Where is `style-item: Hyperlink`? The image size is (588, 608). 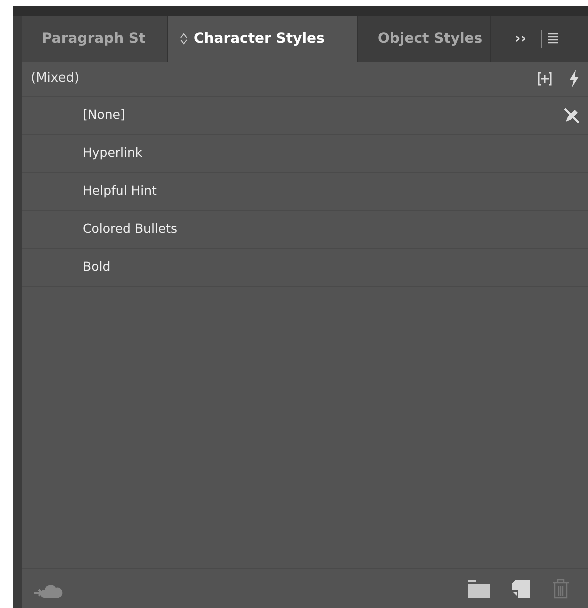
style-item: Hyperlink is located at coordinates (113, 153).